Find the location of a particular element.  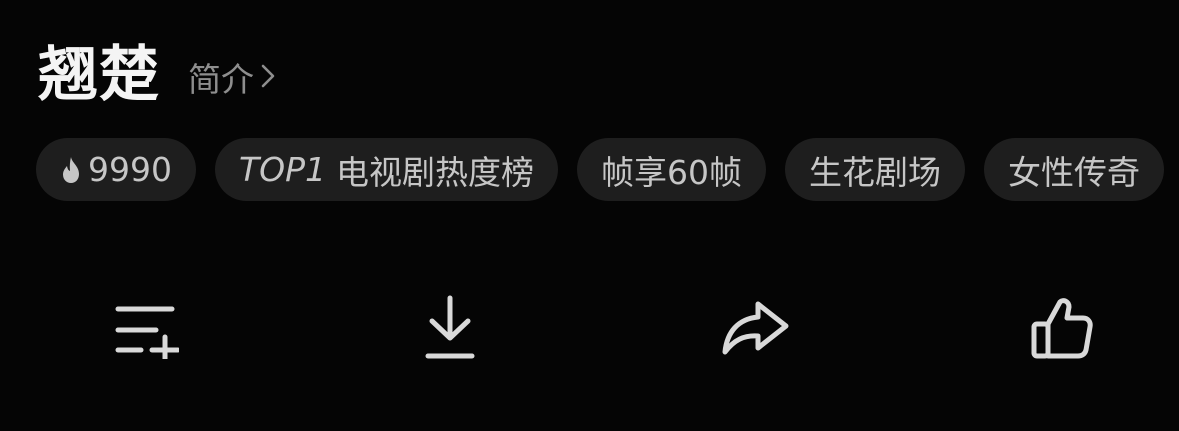

ranking-tag: TOP1 电视剧热度榜 is located at coordinates (386, 169).